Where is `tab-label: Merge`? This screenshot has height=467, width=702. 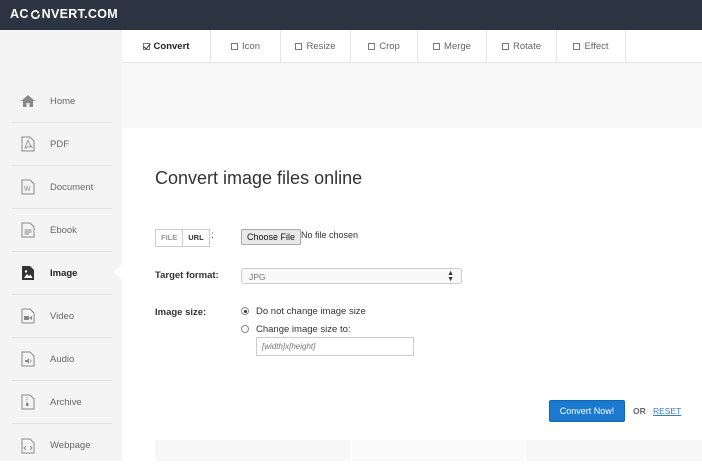
tab-label: Merge is located at coordinates (457, 46).